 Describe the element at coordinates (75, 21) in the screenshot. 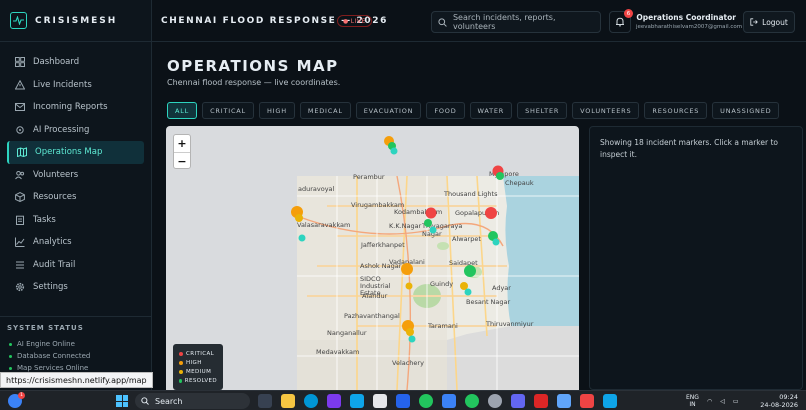

I see `brand: CRISISMESH` at that location.